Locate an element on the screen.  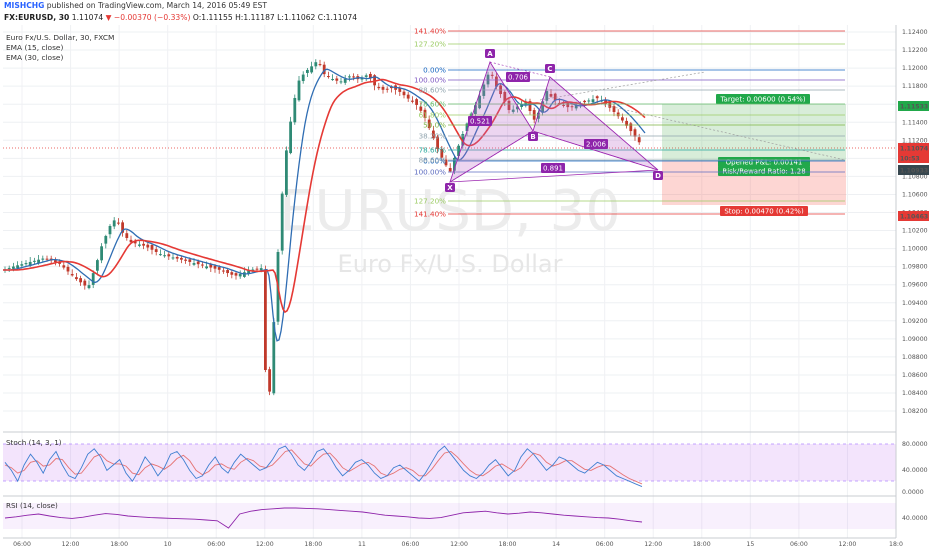
time-tick: 14 is located at coordinates (556, 544).